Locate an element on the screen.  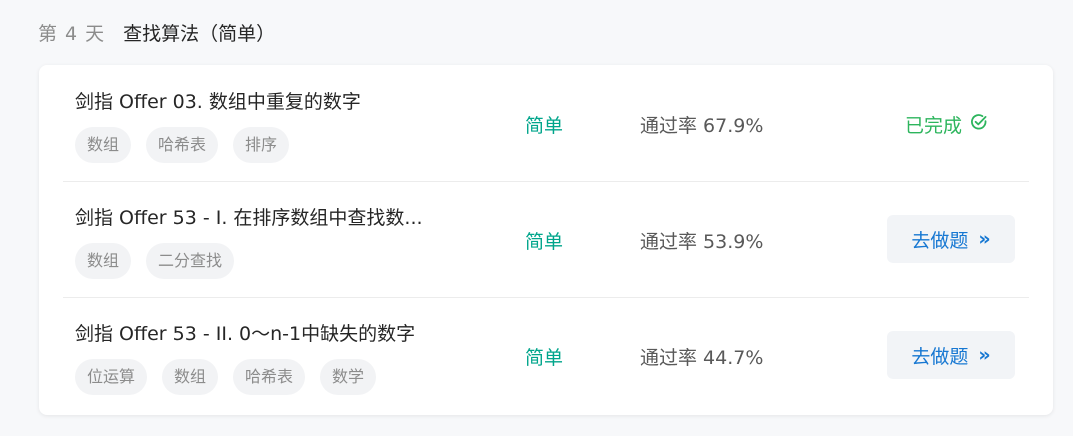
problem-title: 剑指 Offer 53 - II. 0～n-1中缺失的数字 is located at coordinates (245, 332).